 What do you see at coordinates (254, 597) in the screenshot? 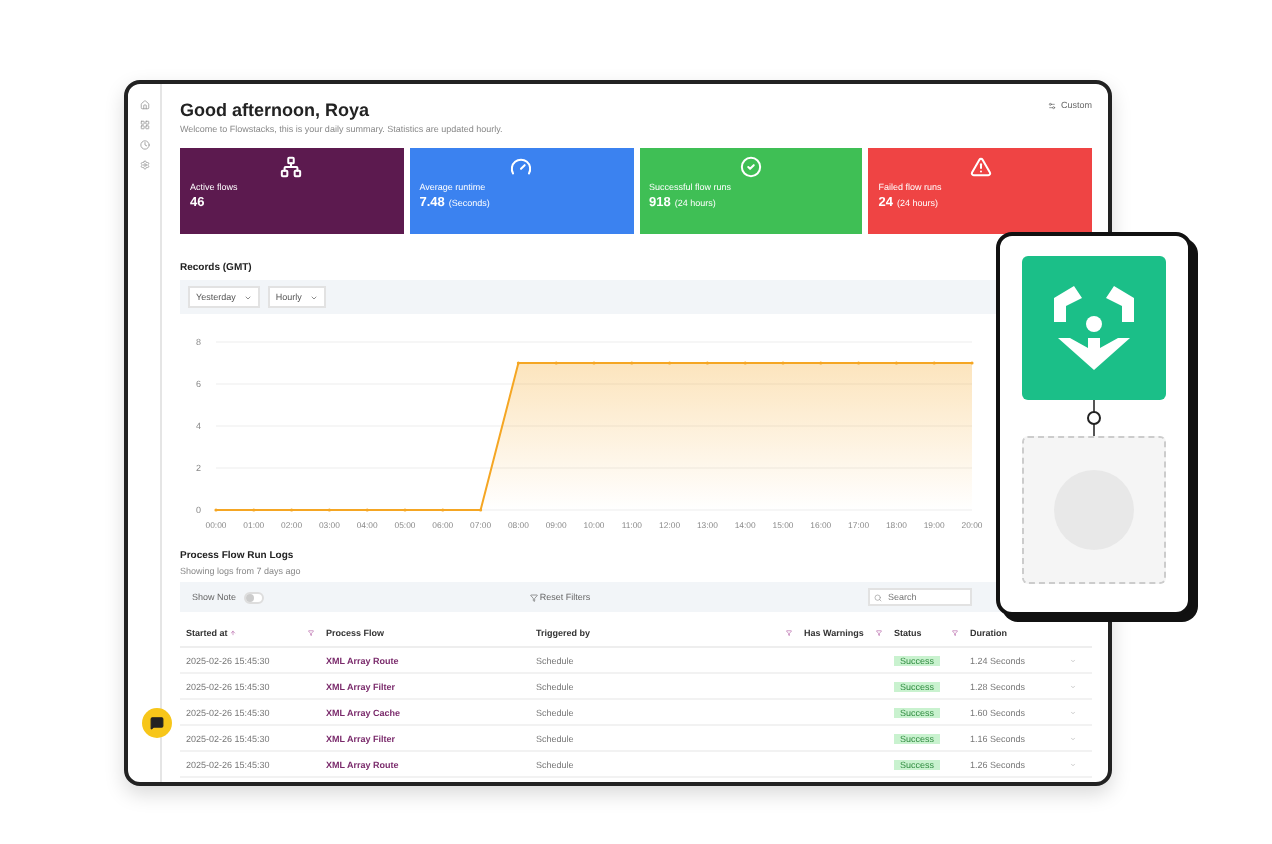
I see `toggle-switch` at bounding box center [254, 597].